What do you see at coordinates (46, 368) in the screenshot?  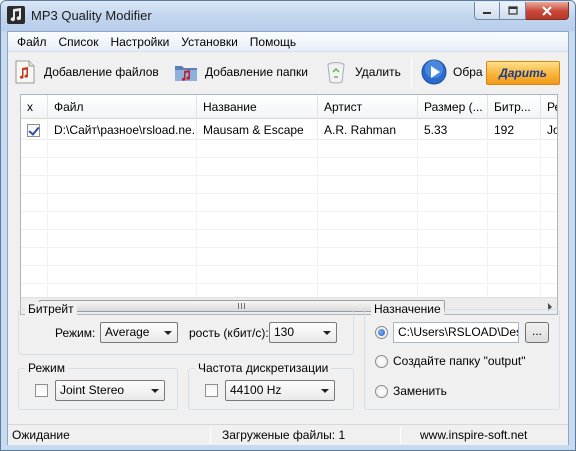 I see `mode-group-title: Режим` at bounding box center [46, 368].